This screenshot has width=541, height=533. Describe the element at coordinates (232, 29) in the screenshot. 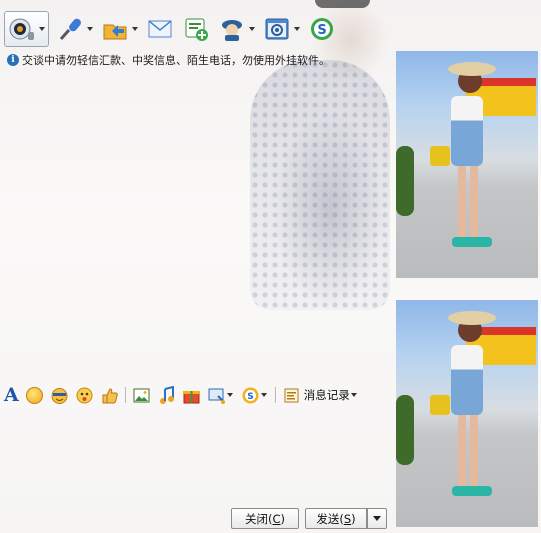

I see `remote-assist-icon` at that location.